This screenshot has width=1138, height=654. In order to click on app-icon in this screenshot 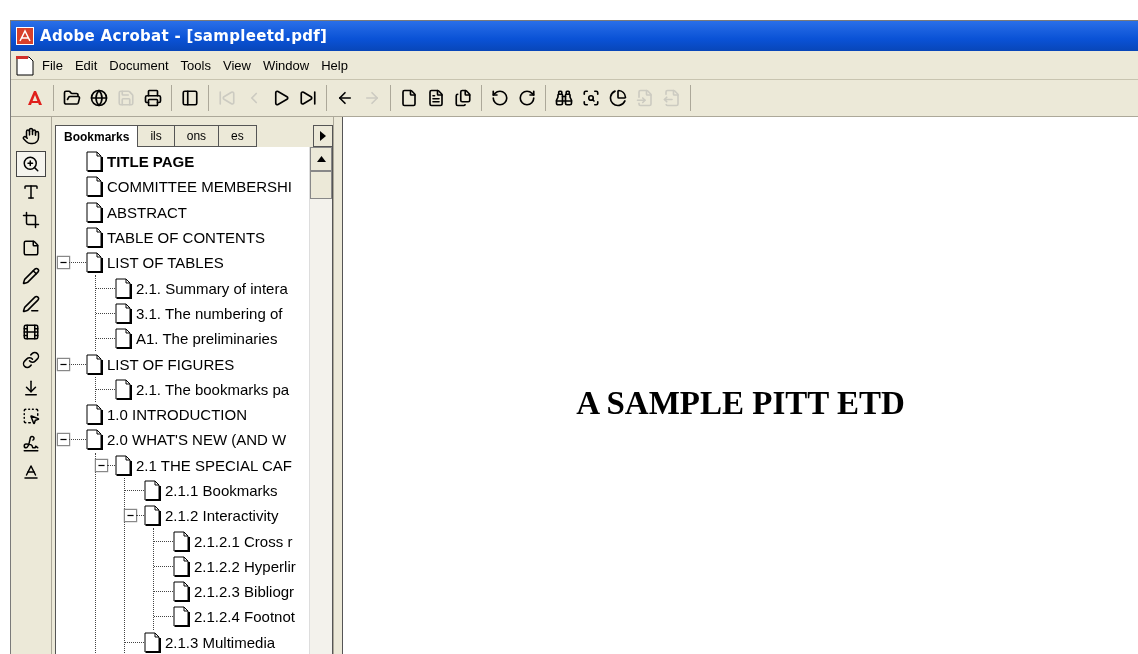, I will do `click(25, 36)`.